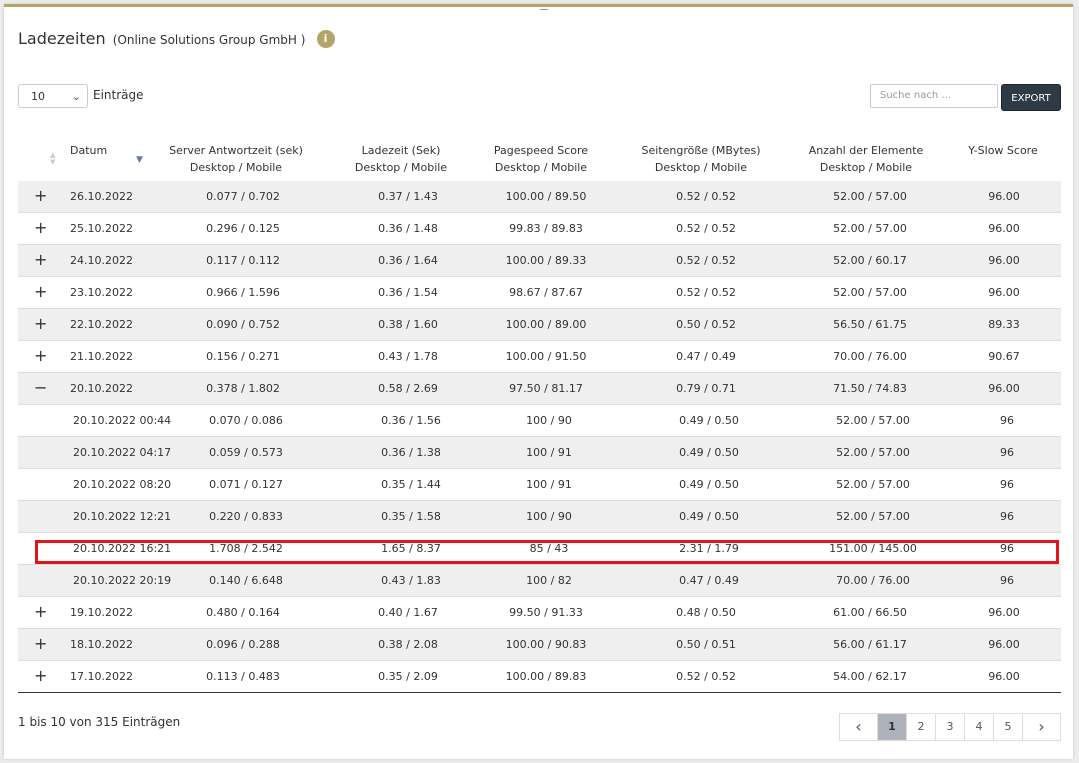  I want to click on cell-load: 0.58 / 2.69, so click(408, 388).